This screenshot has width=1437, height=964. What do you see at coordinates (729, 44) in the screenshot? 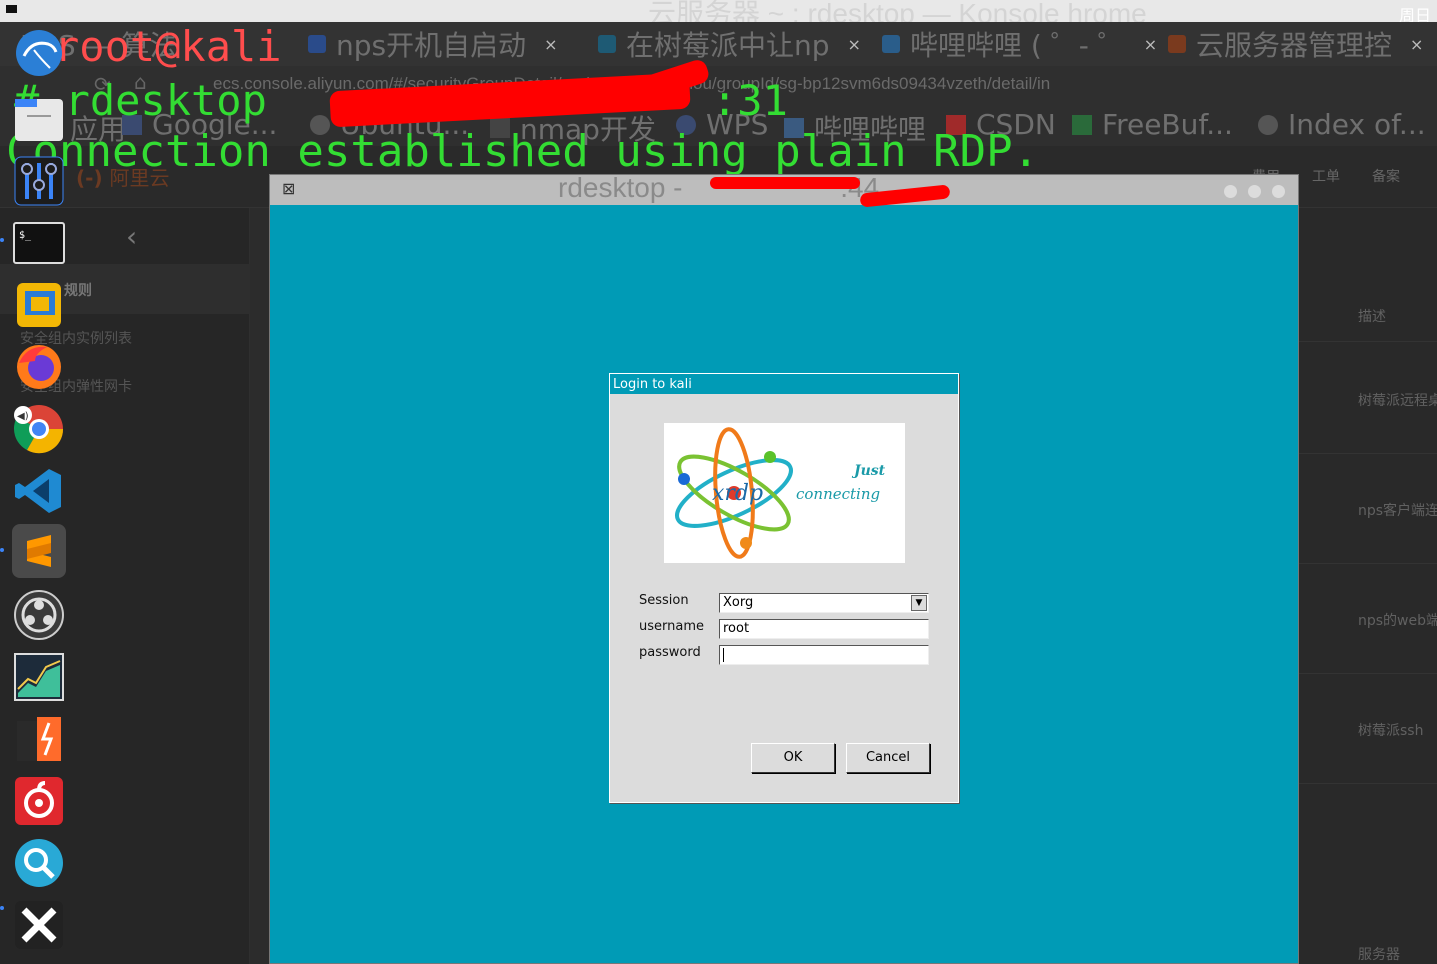
I see `browser-tab-raspberry: 在树莓派中让np ×` at bounding box center [729, 44].